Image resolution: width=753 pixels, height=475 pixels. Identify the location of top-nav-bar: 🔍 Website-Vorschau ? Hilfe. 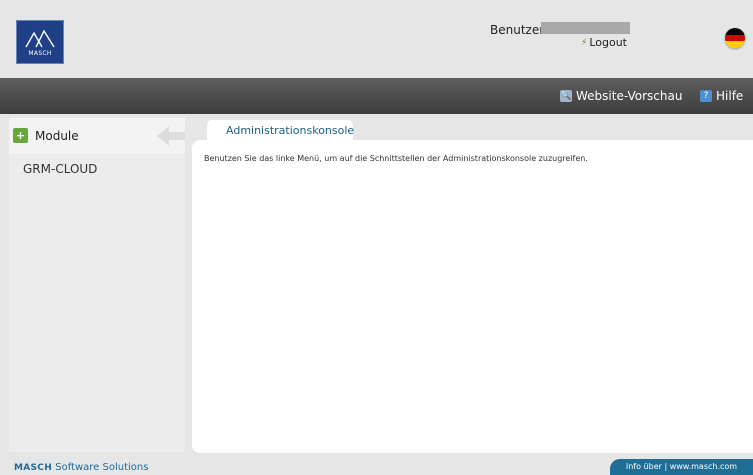
(376, 96).